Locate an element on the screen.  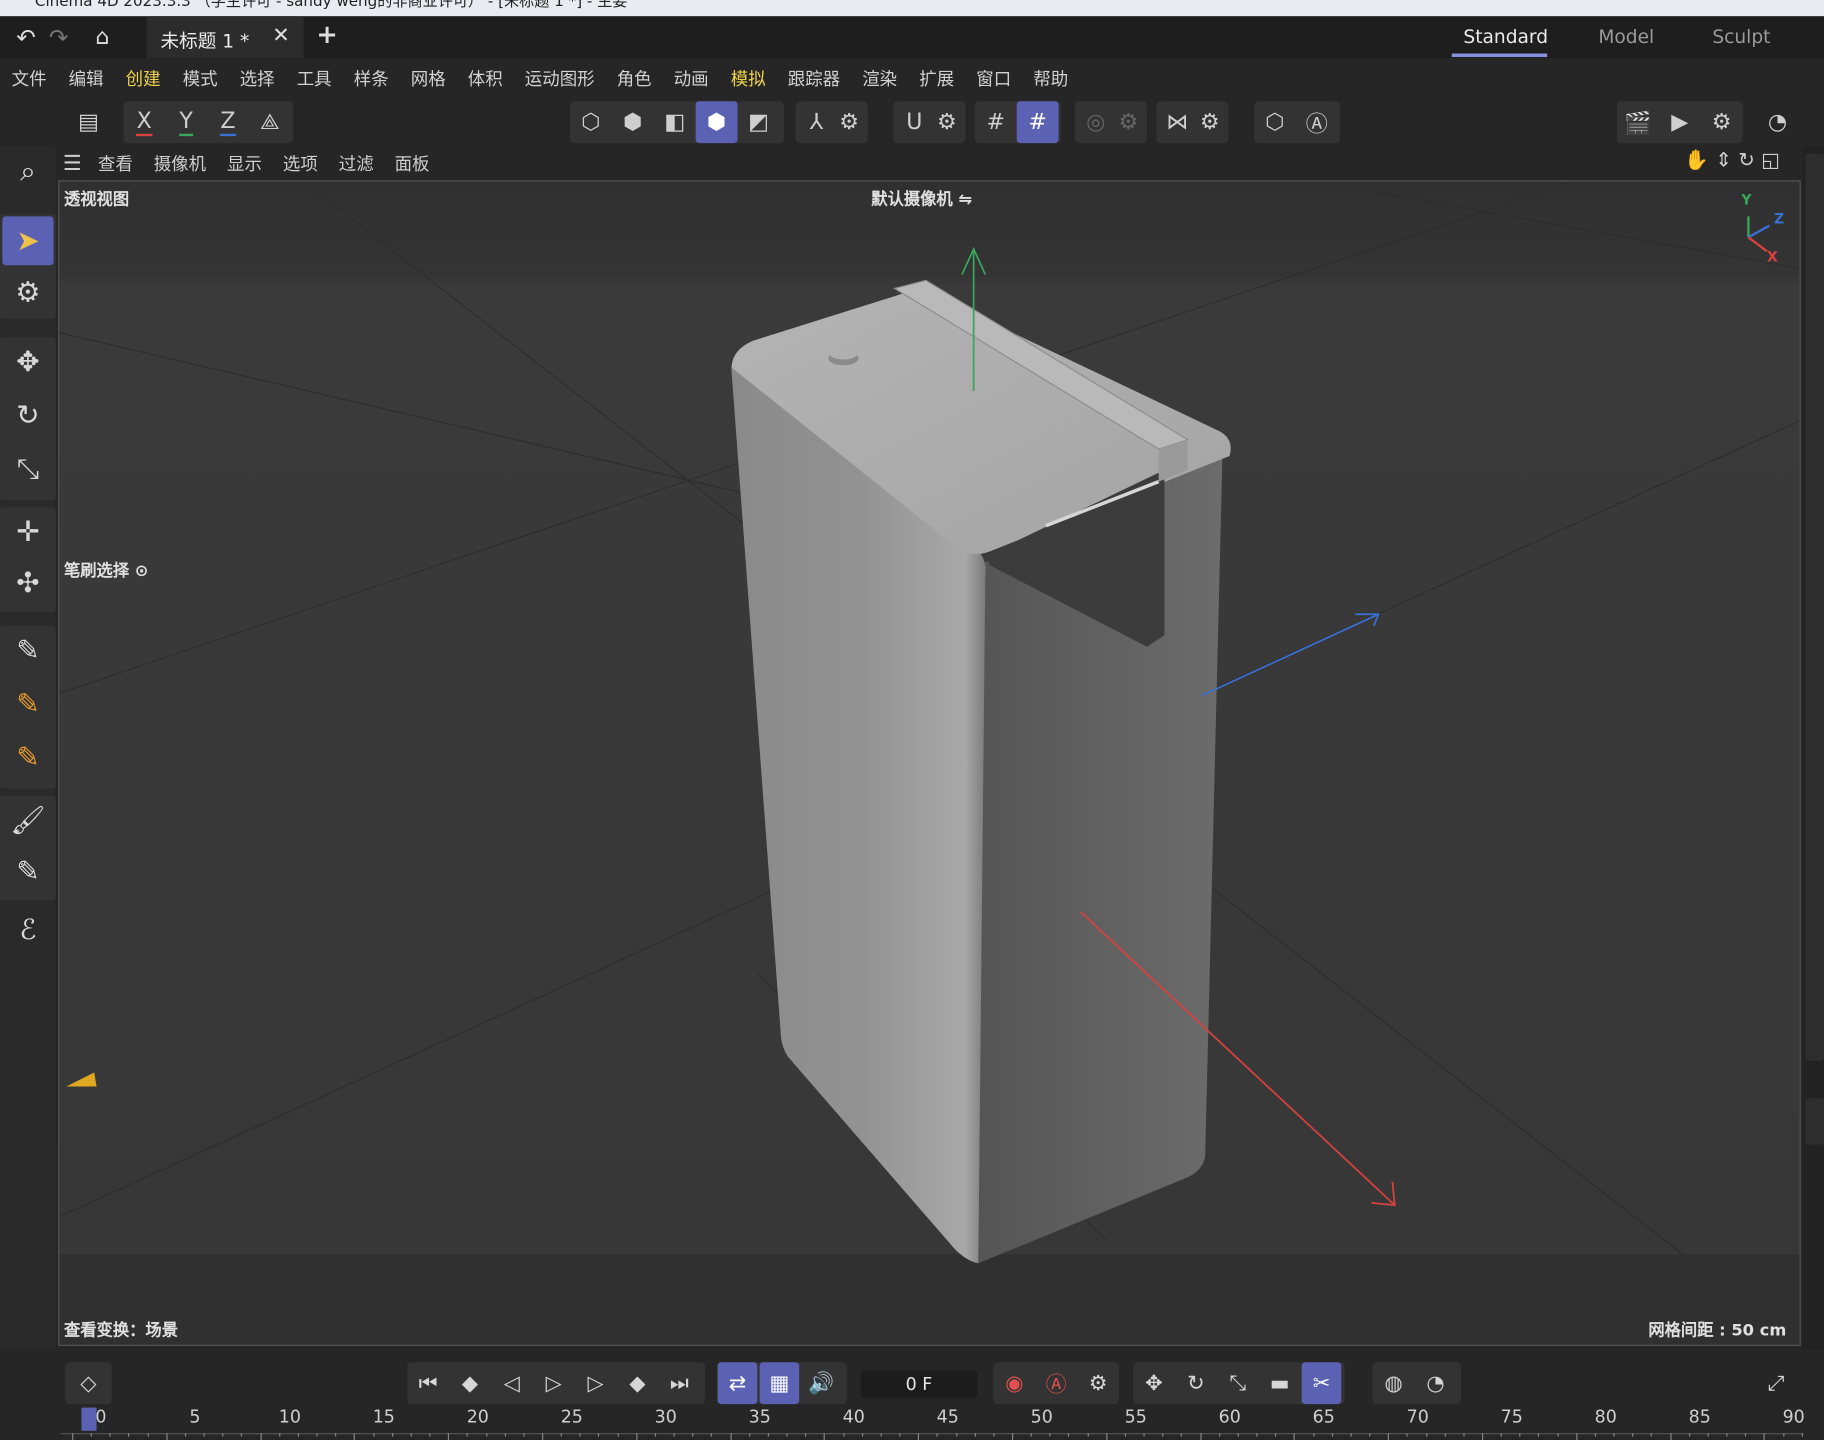
viewport-solo-icon: ⬡ is located at coordinates (1275, 122).